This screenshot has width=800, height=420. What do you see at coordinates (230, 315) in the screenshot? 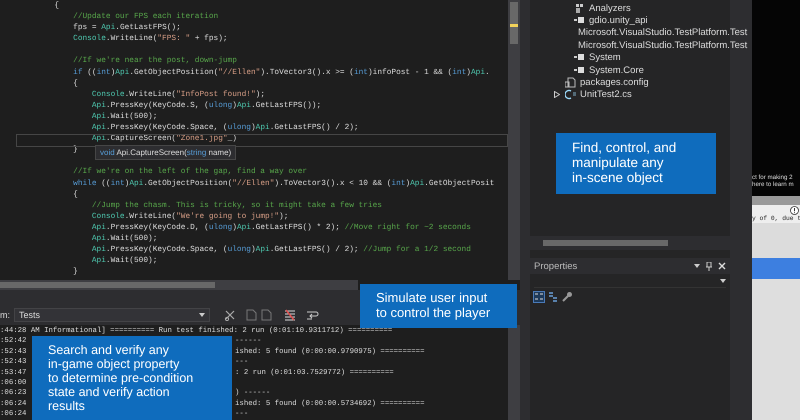
I see `scissors-icon` at bounding box center [230, 315].